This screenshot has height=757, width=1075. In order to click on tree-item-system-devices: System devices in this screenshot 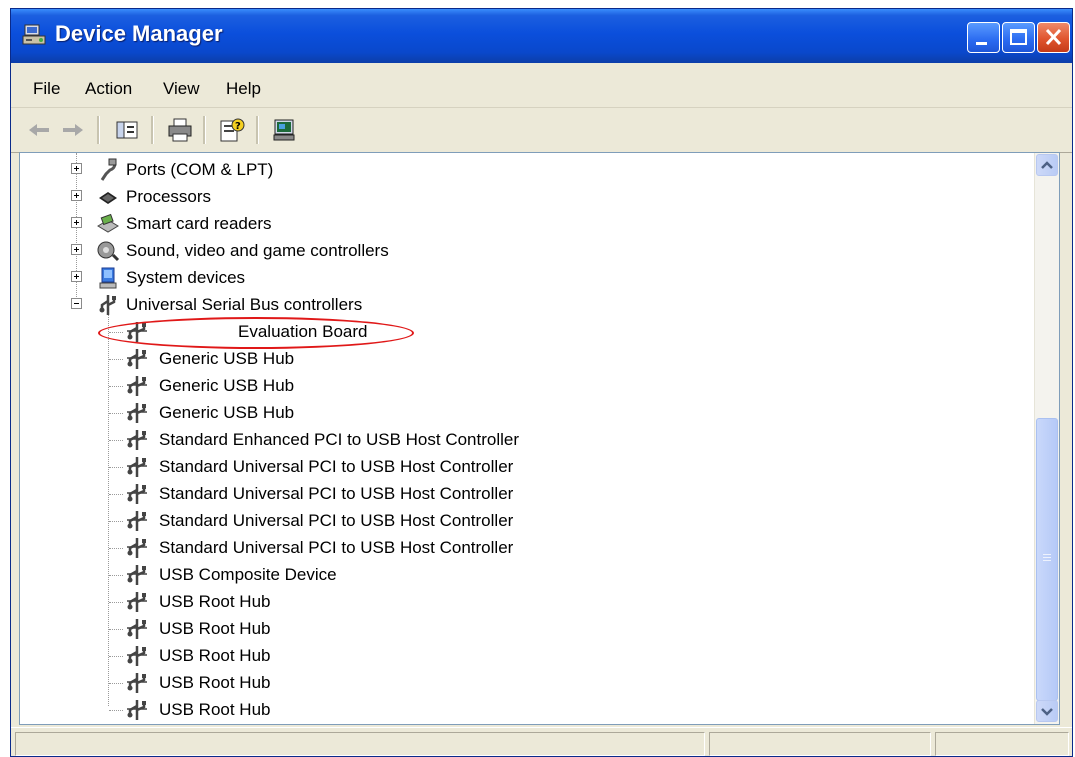, I will do `click(524, 278)`.